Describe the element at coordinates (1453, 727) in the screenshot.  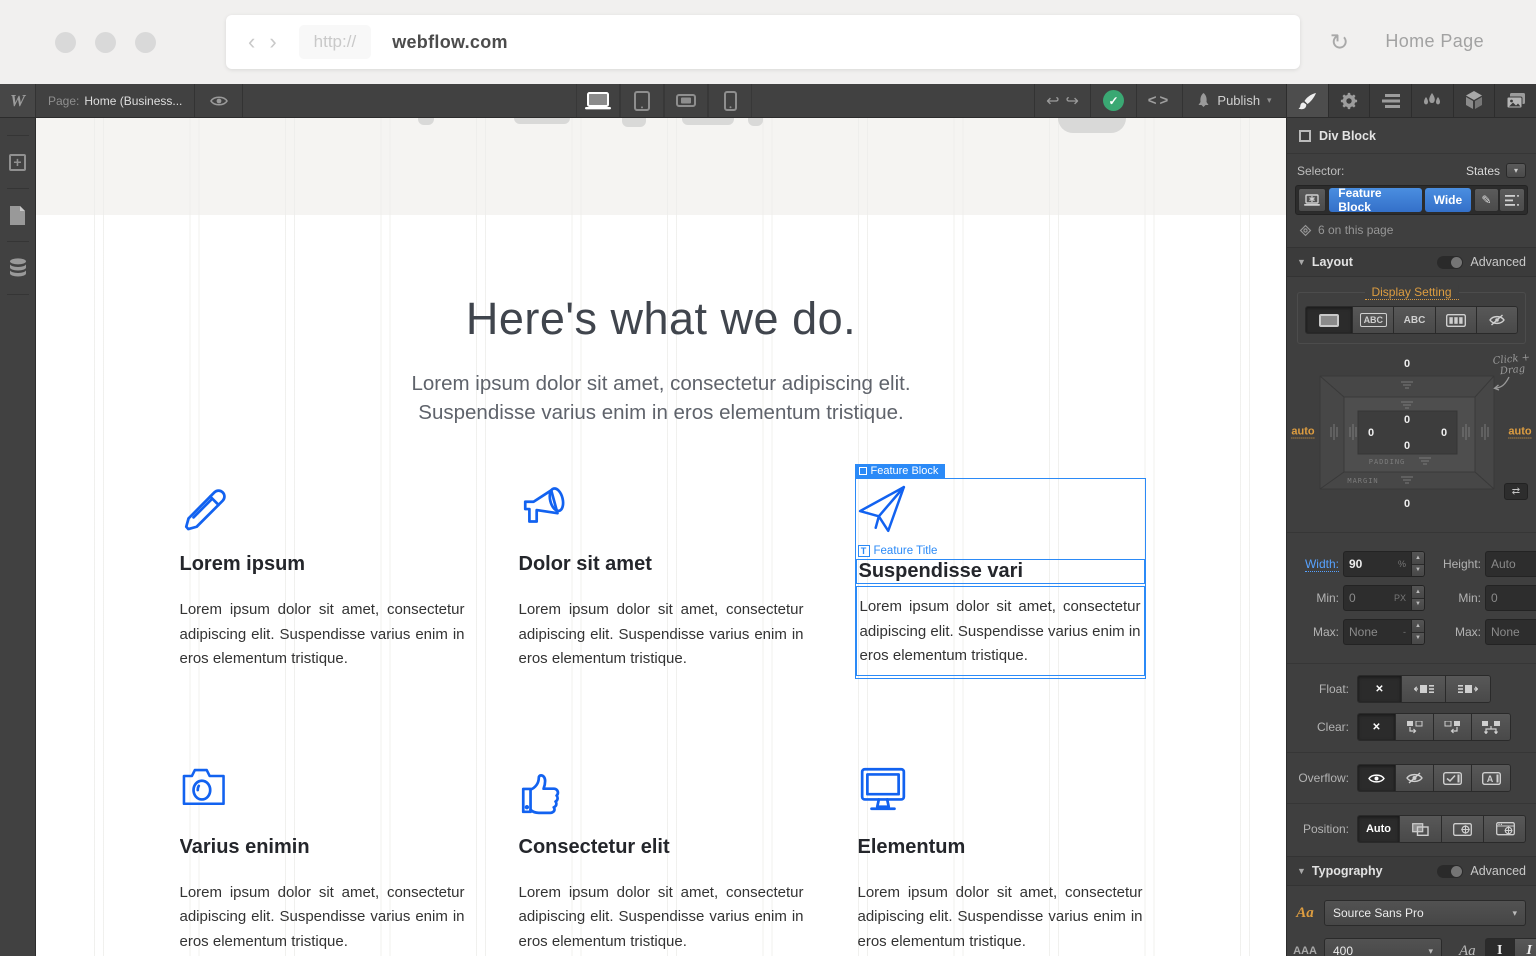
I see `clear-right-button` at that location.